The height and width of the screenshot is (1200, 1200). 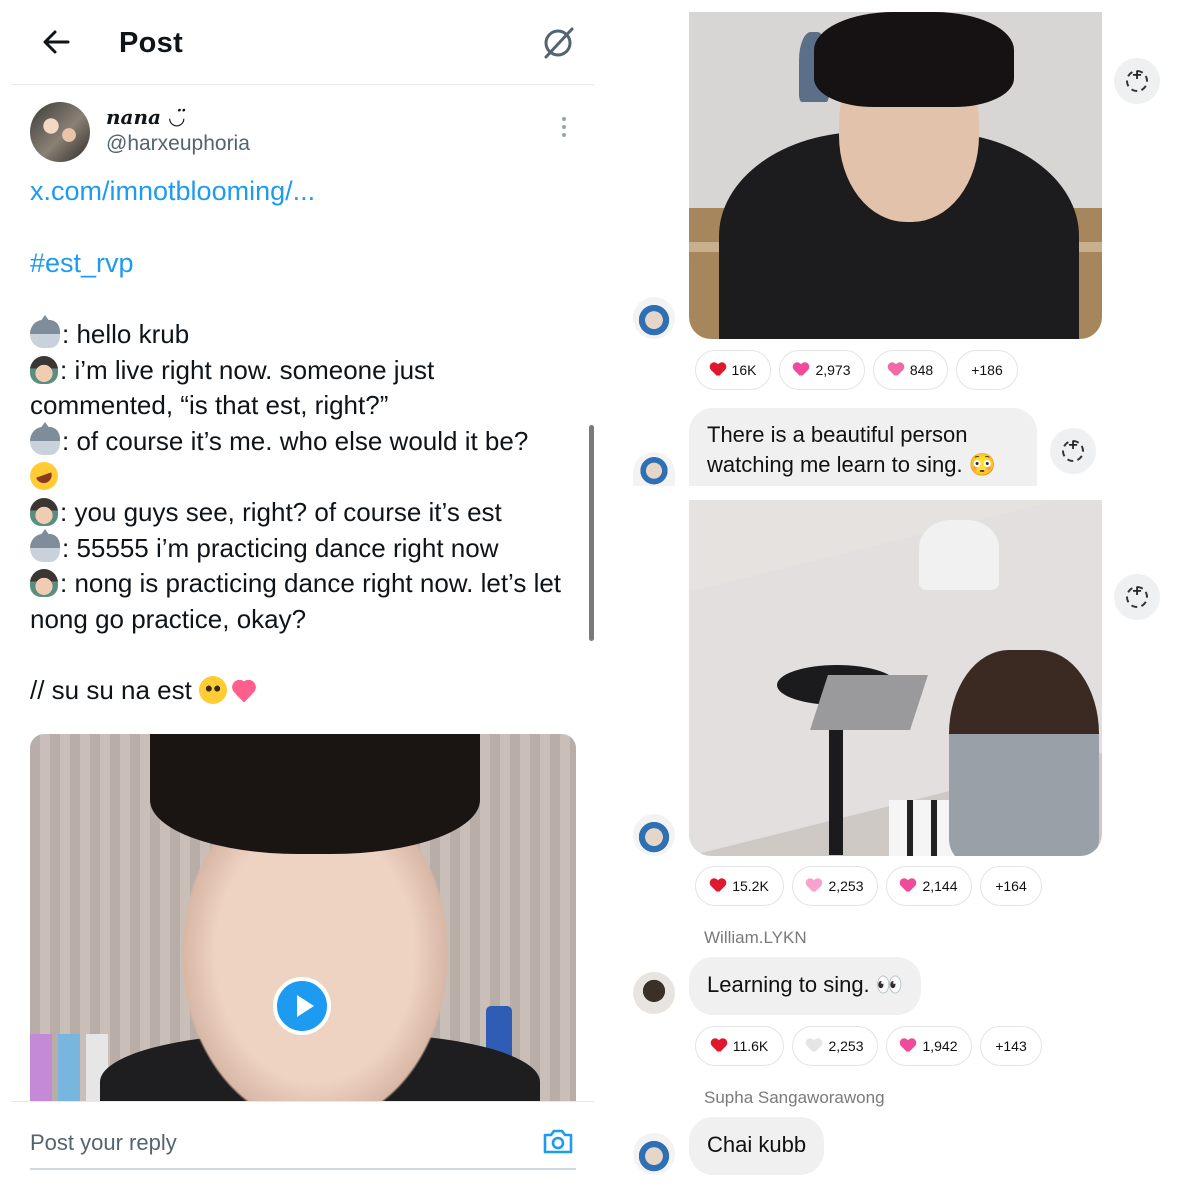 What do you see at coordinates (929, 1046) in the screenshot?
I see `reaction-chip: 1,942` at bounding box center [929, 1046].